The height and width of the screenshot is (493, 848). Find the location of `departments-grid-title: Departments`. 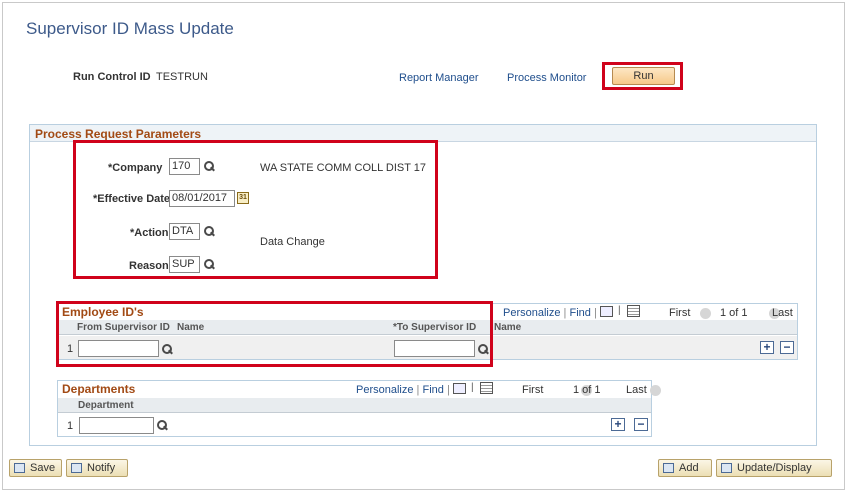

departments-grid-title: Departments is located at coordinates (99, 389).